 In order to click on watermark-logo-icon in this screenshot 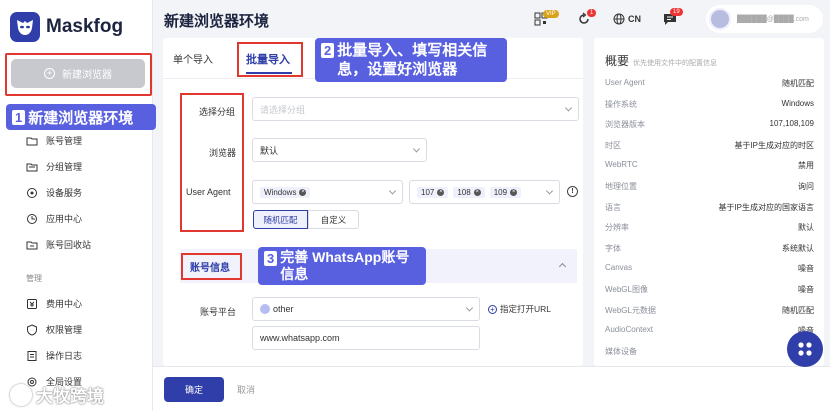, I will do `click(21, 394)`.